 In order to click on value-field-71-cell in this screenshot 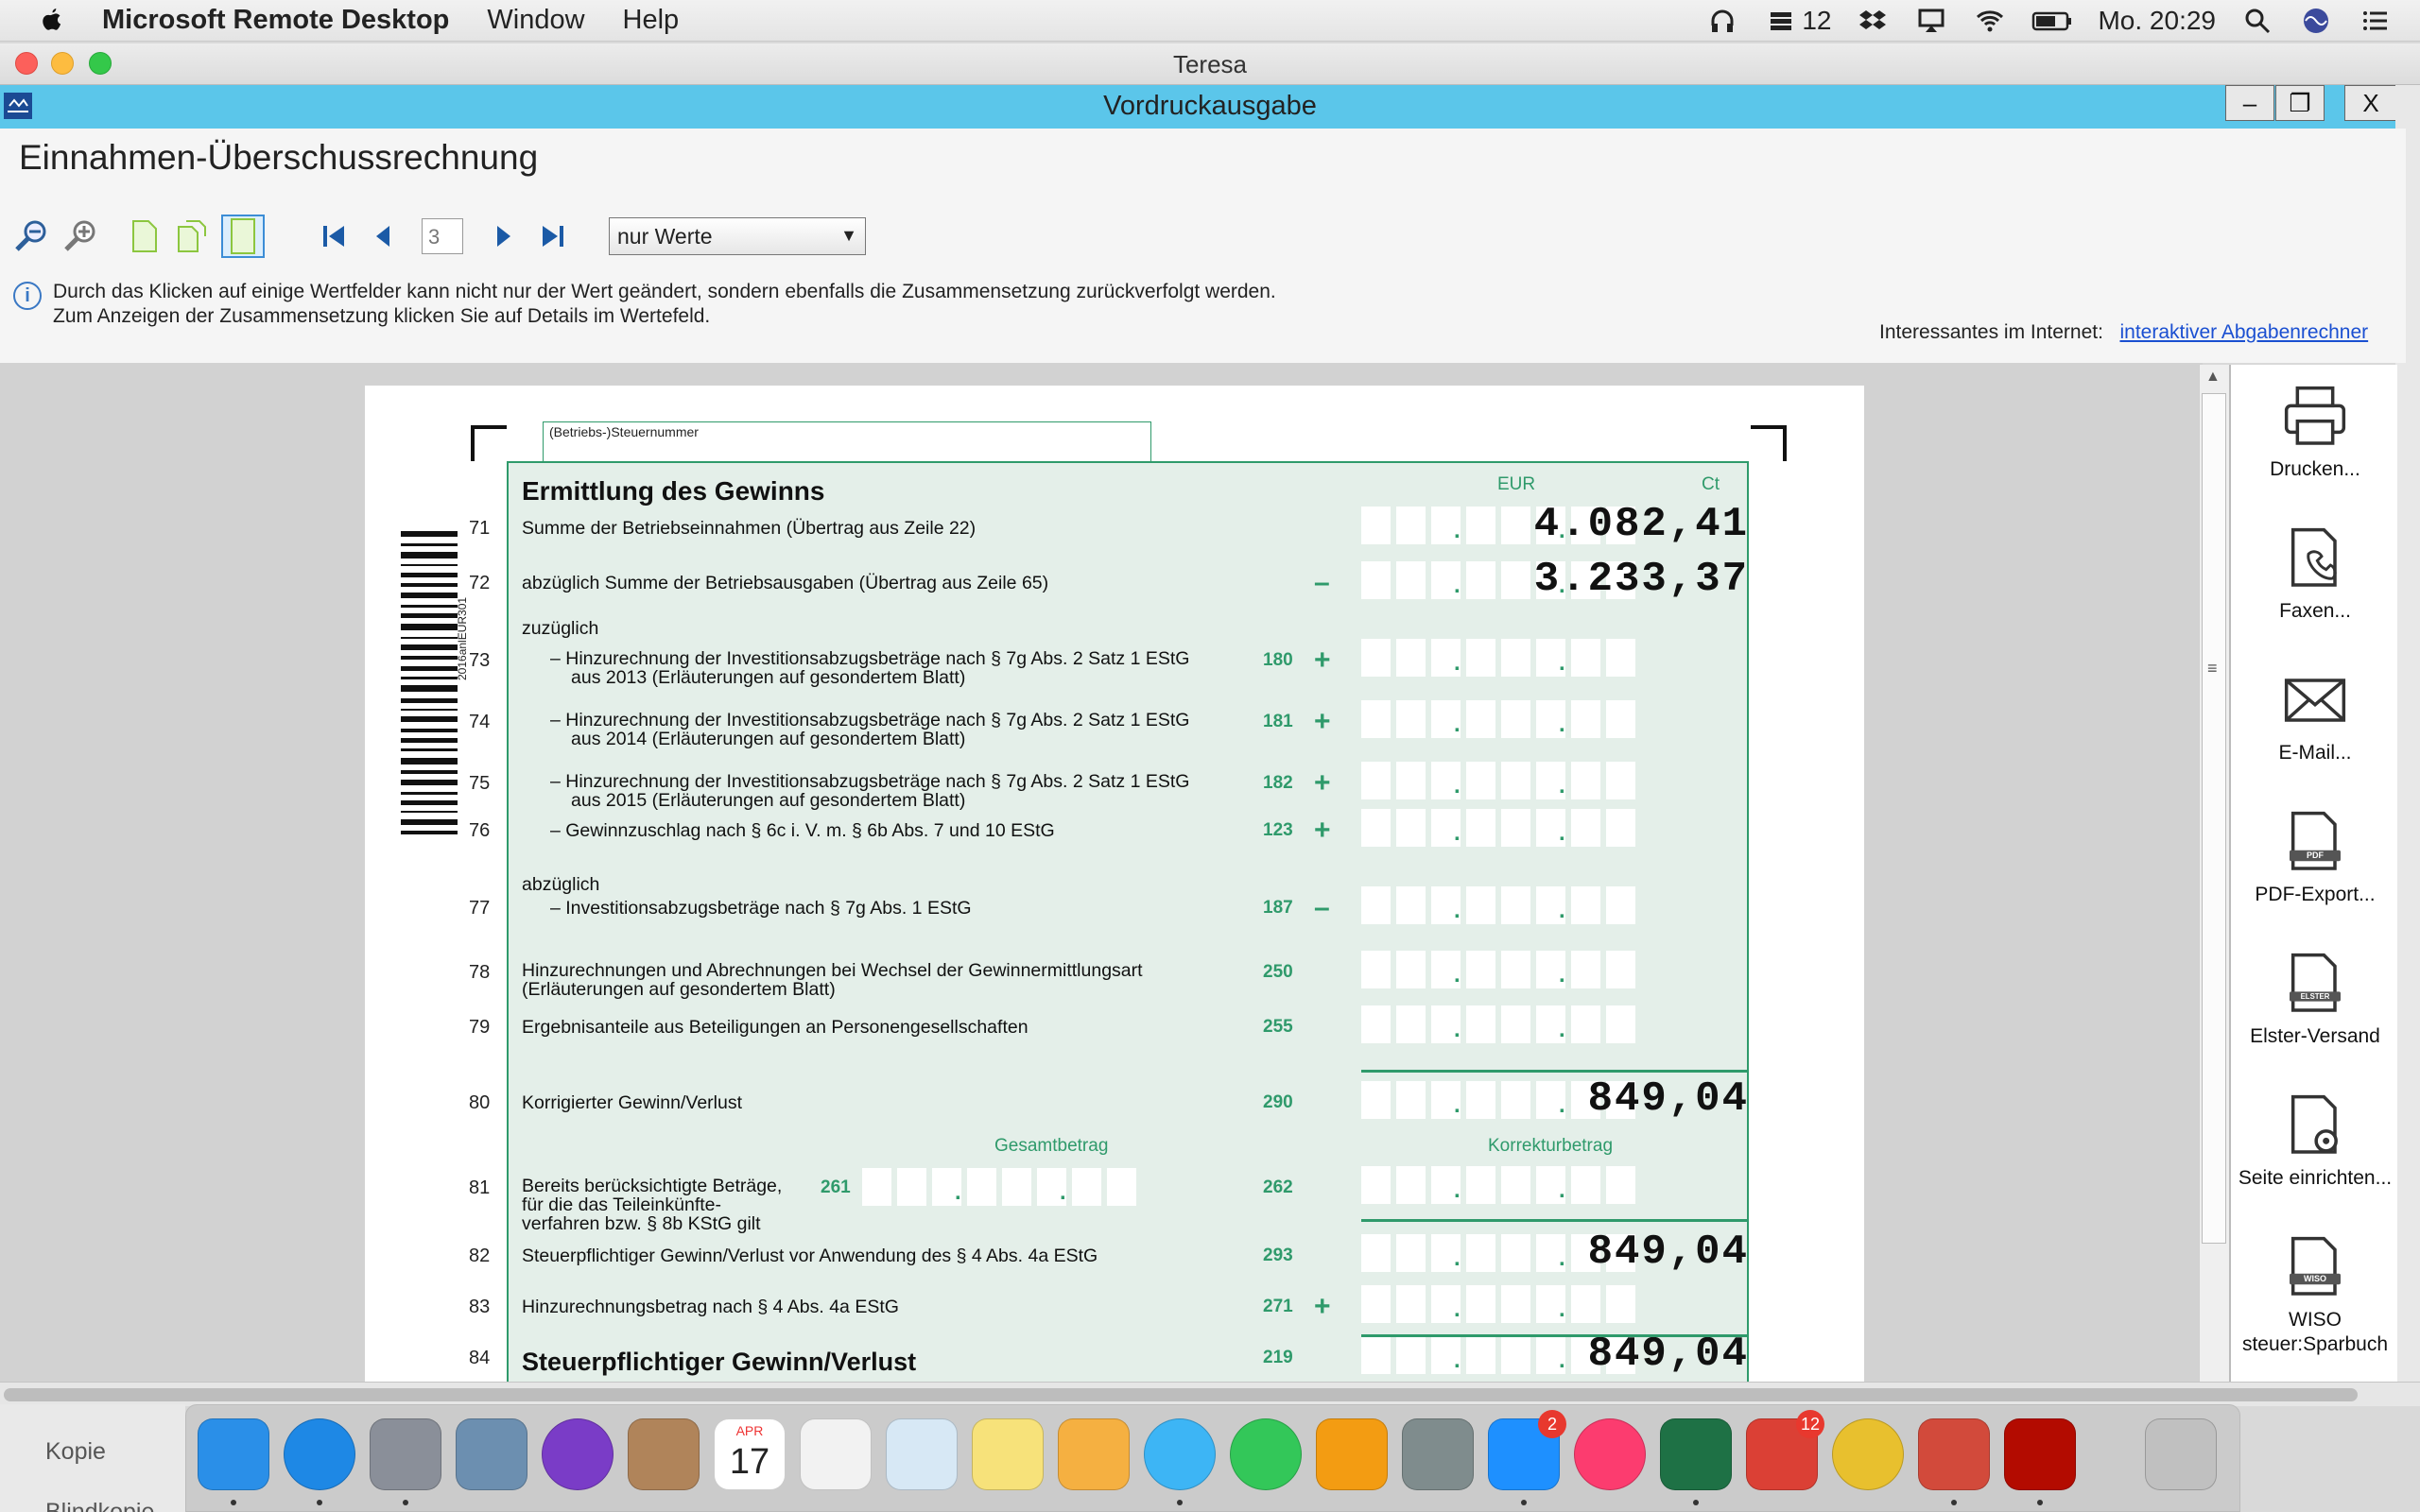, I will do `click(1516, 525)`.